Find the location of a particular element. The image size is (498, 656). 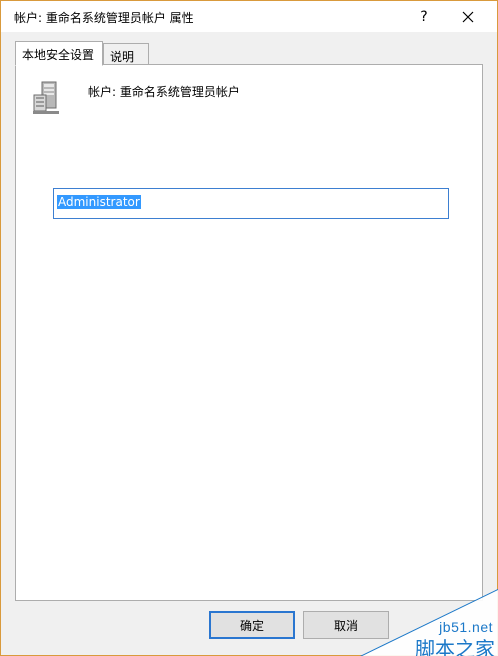

policy-label: 帐户: 重命名系统管理员帐户 is located at coordinates (164, 92).